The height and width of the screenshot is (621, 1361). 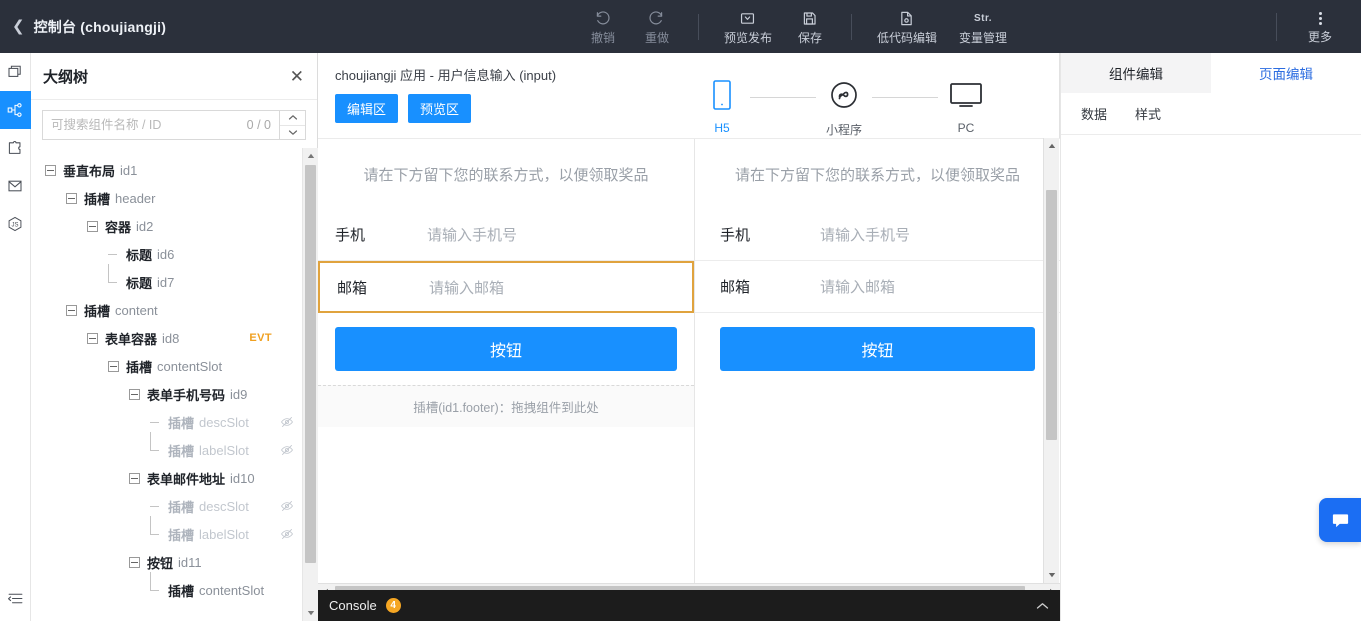 What do you see at coordinates (506, 349) in the screenshot?
I see `submit-button: 按钮` at bounding box center [506, 349].